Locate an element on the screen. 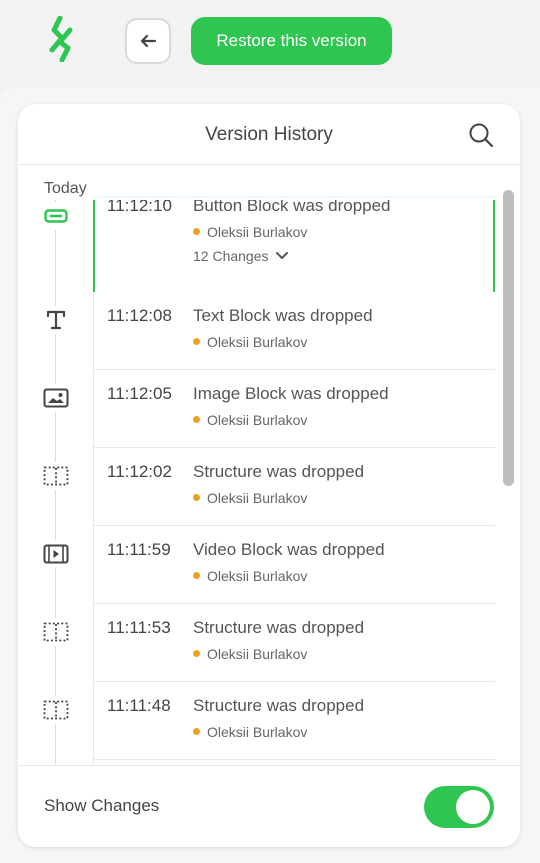 The image size is (540, 863). version-time: 11:11:53 is located at coordinates (139, 627).